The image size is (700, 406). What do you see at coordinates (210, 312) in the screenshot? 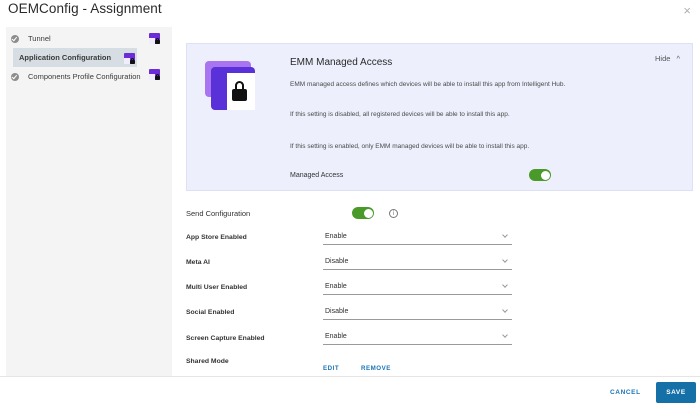
I see `field-label-social-enabled: Social Enabled` at bounding box center [210, 312].